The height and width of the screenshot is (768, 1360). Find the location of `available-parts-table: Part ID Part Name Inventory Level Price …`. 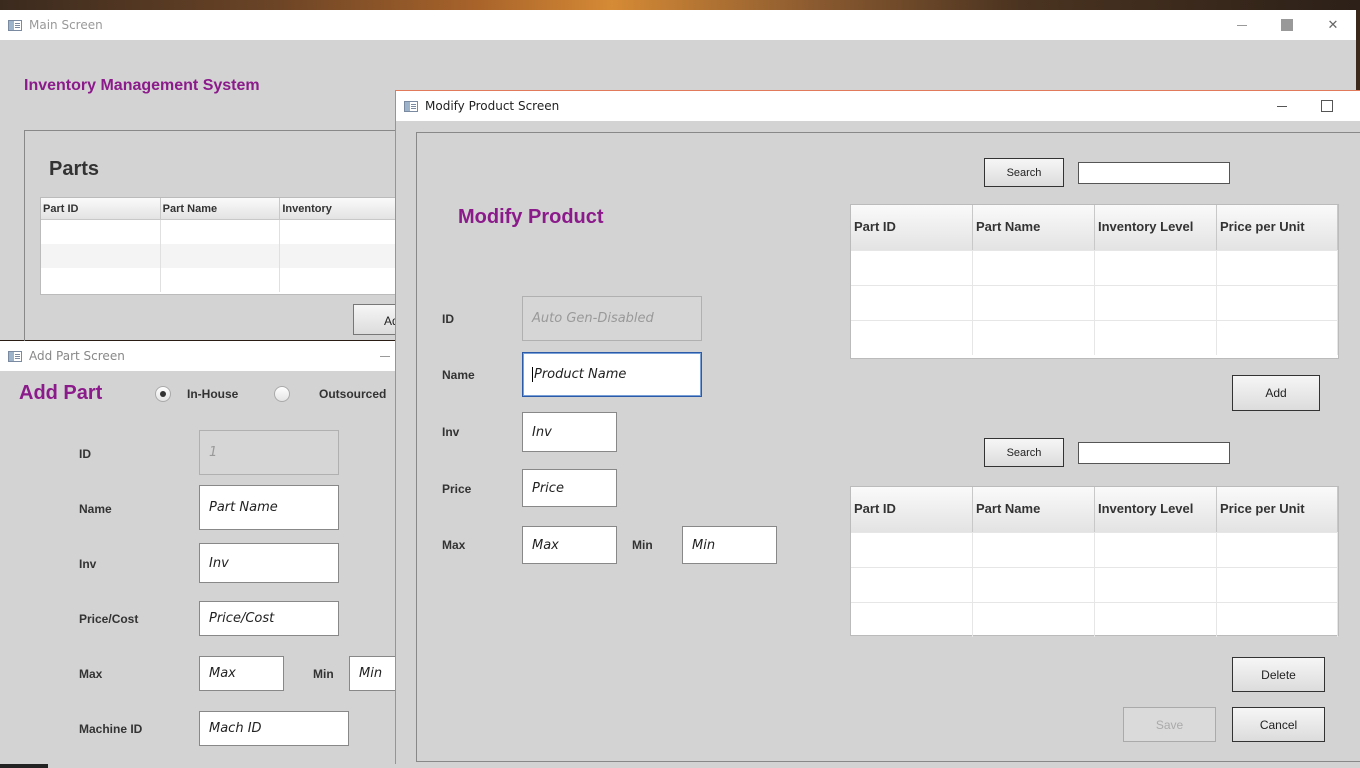

available-parts-table: Part ID Part Name Inventory Level Price … is located at coordinates (1094, 281).